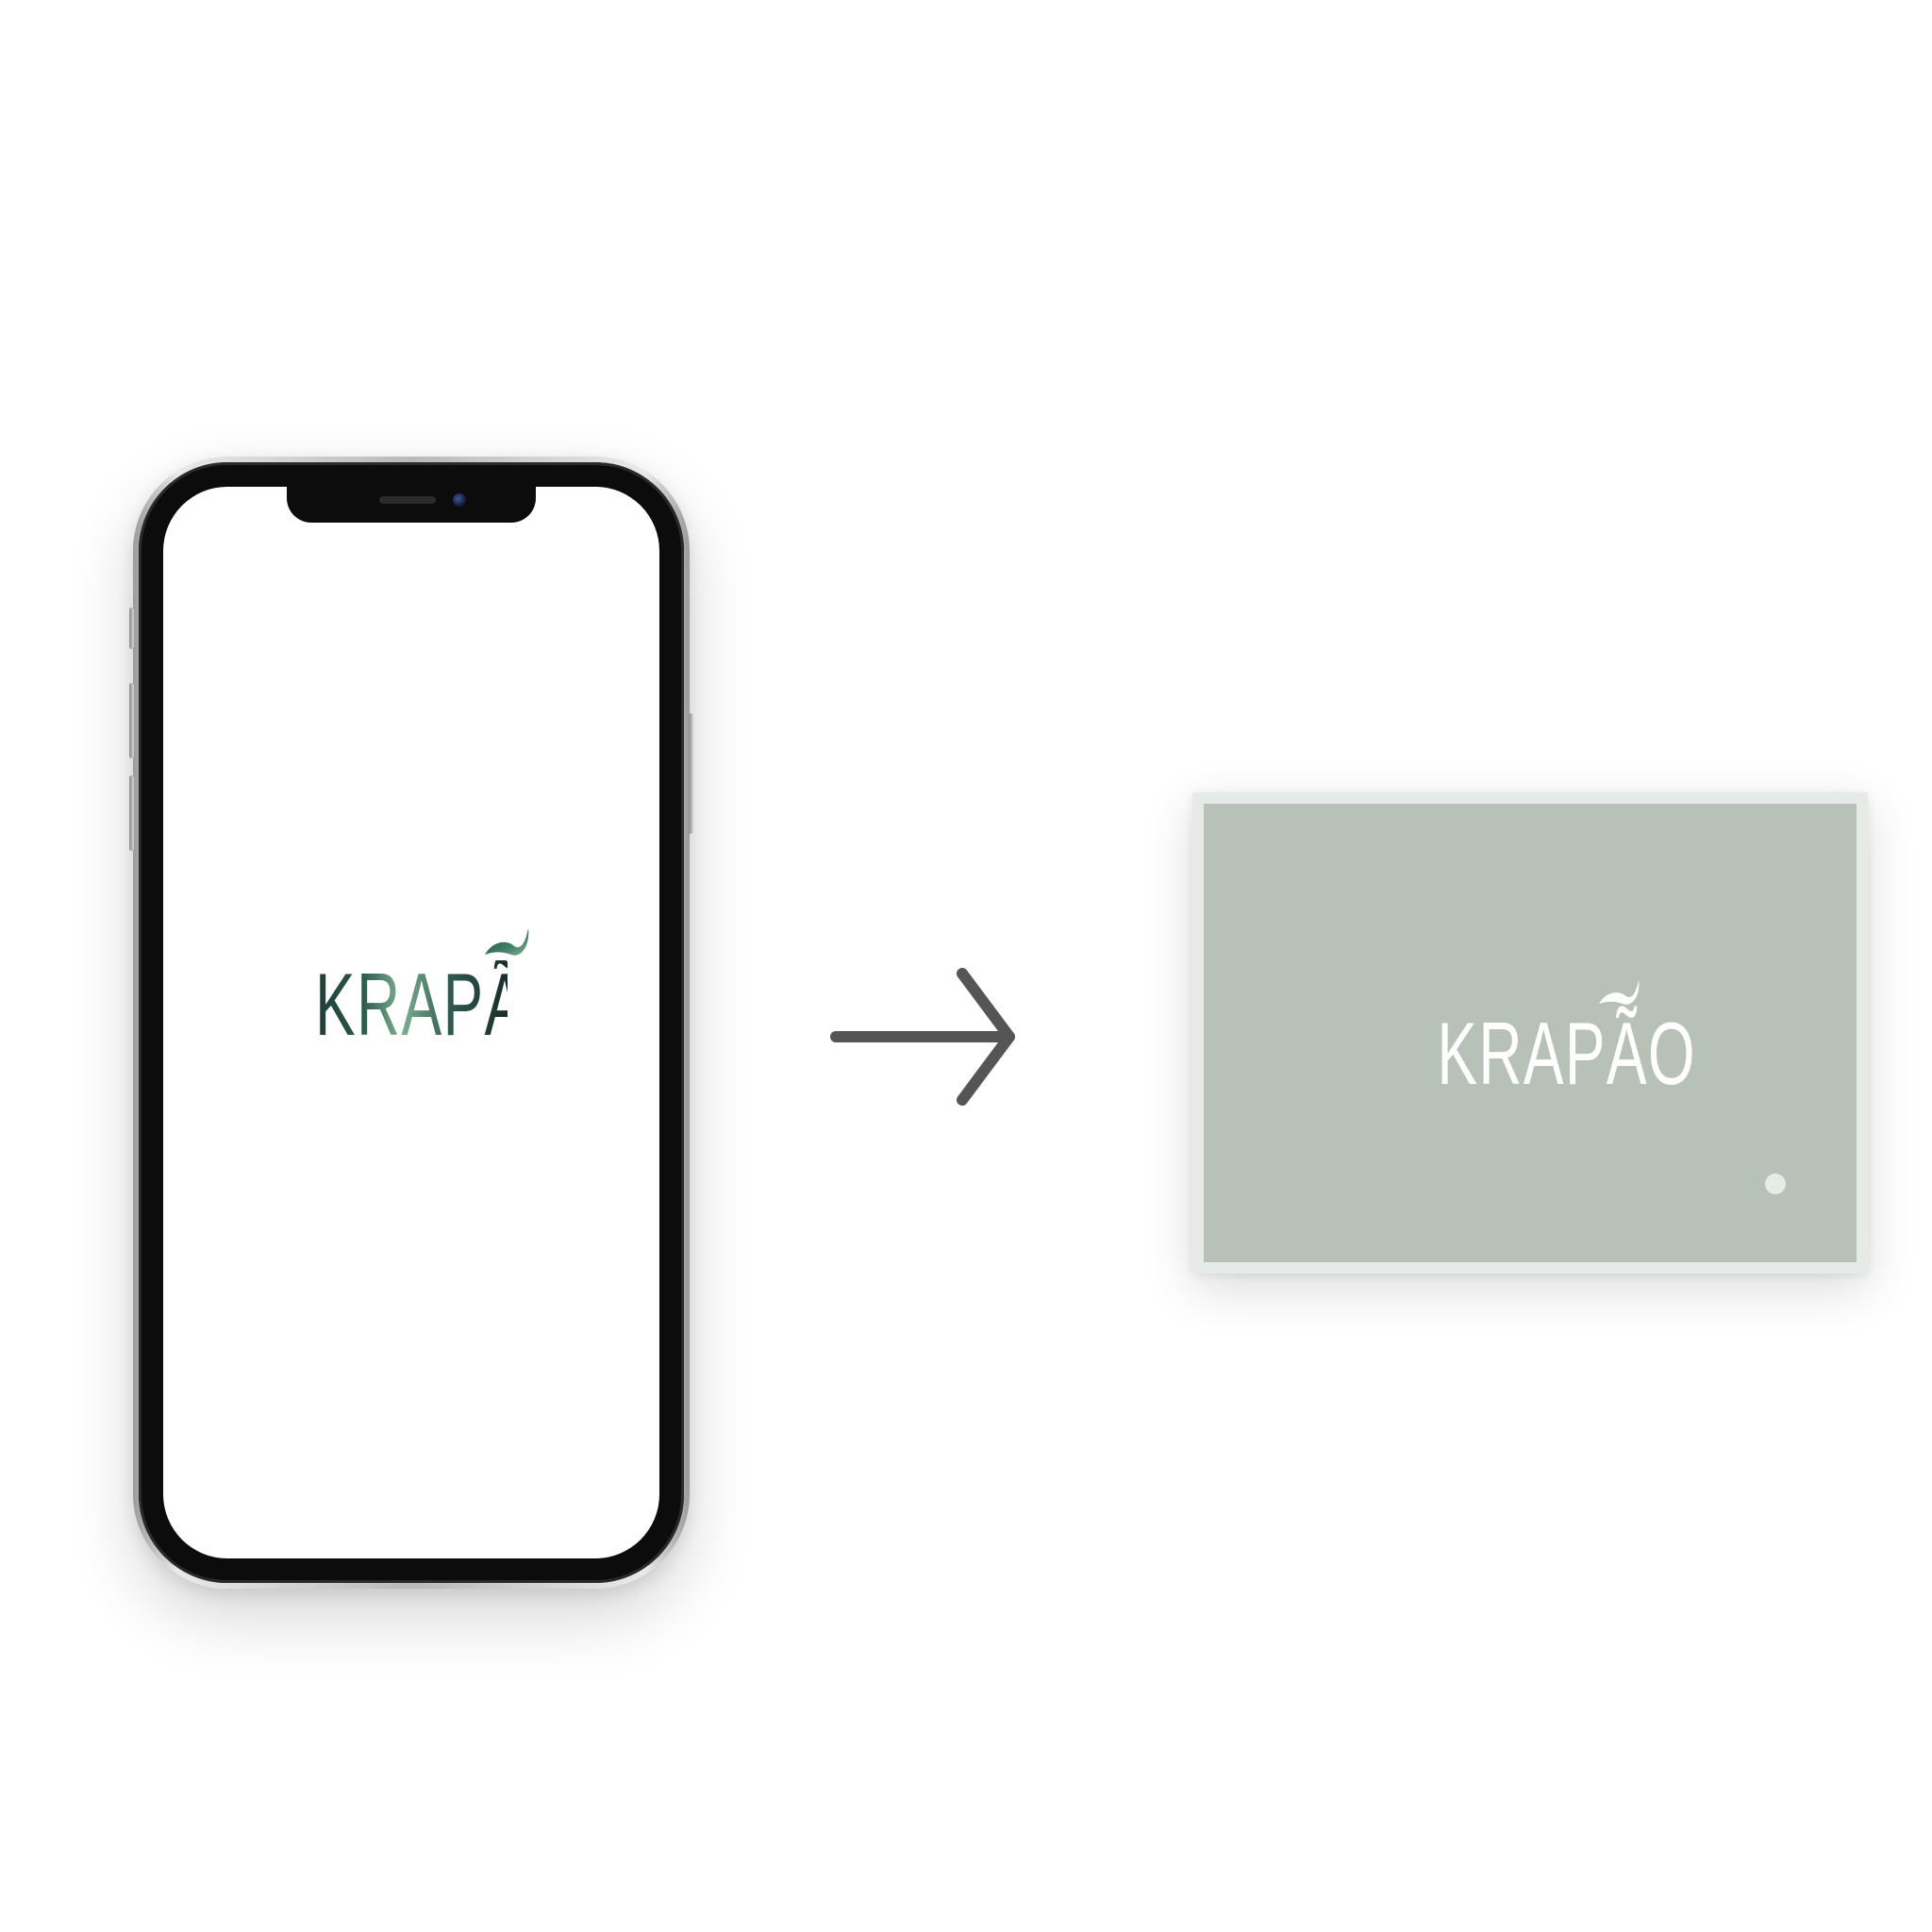 This screenshot has width=1932, height=1932. Describe the element at coordinates (922, 1037) in the screenshot. I see `arrow-right-icon` at that location.